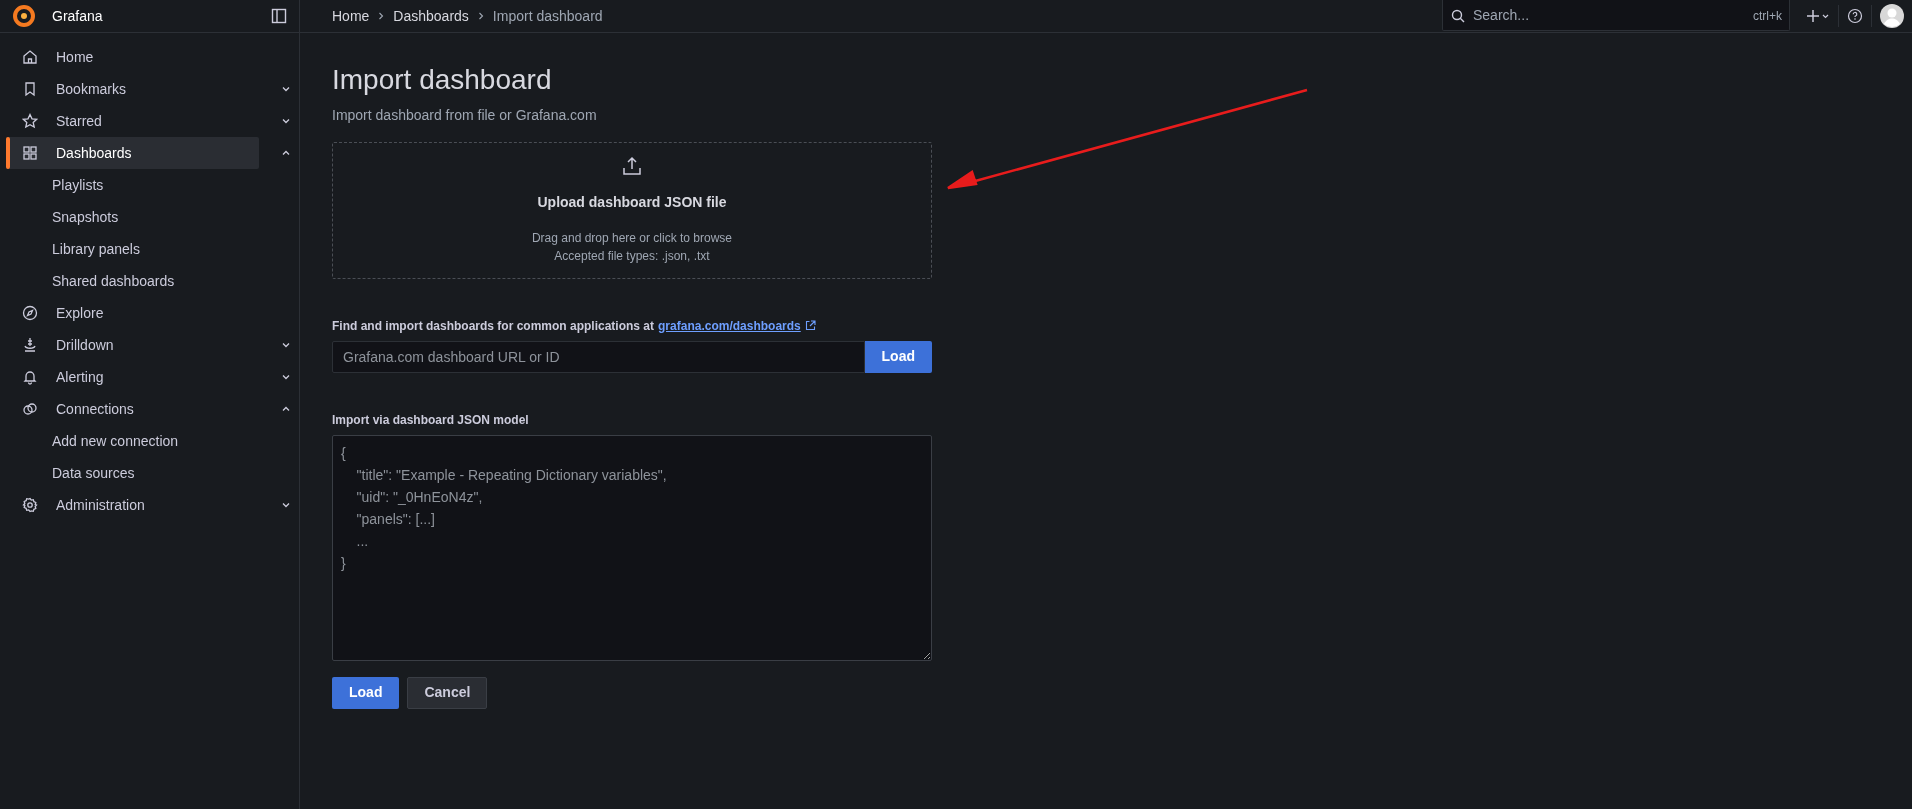 This screenshot has height=809, width=1912. Describe the element at coordinates (30, 121) in the screenshot. I see `star-icon` at that location.